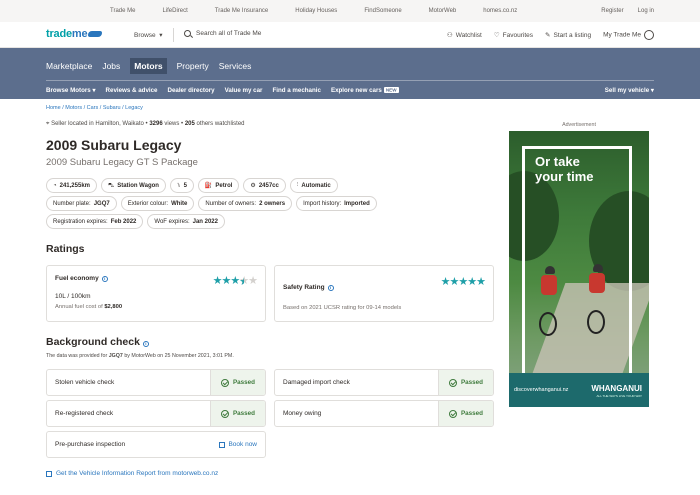 The width and height of the screenshot is (700, 495). Describe the element at coordinates (627, 90) in the screenshot. I see `sell-label: Sell my vehicle` at that location.